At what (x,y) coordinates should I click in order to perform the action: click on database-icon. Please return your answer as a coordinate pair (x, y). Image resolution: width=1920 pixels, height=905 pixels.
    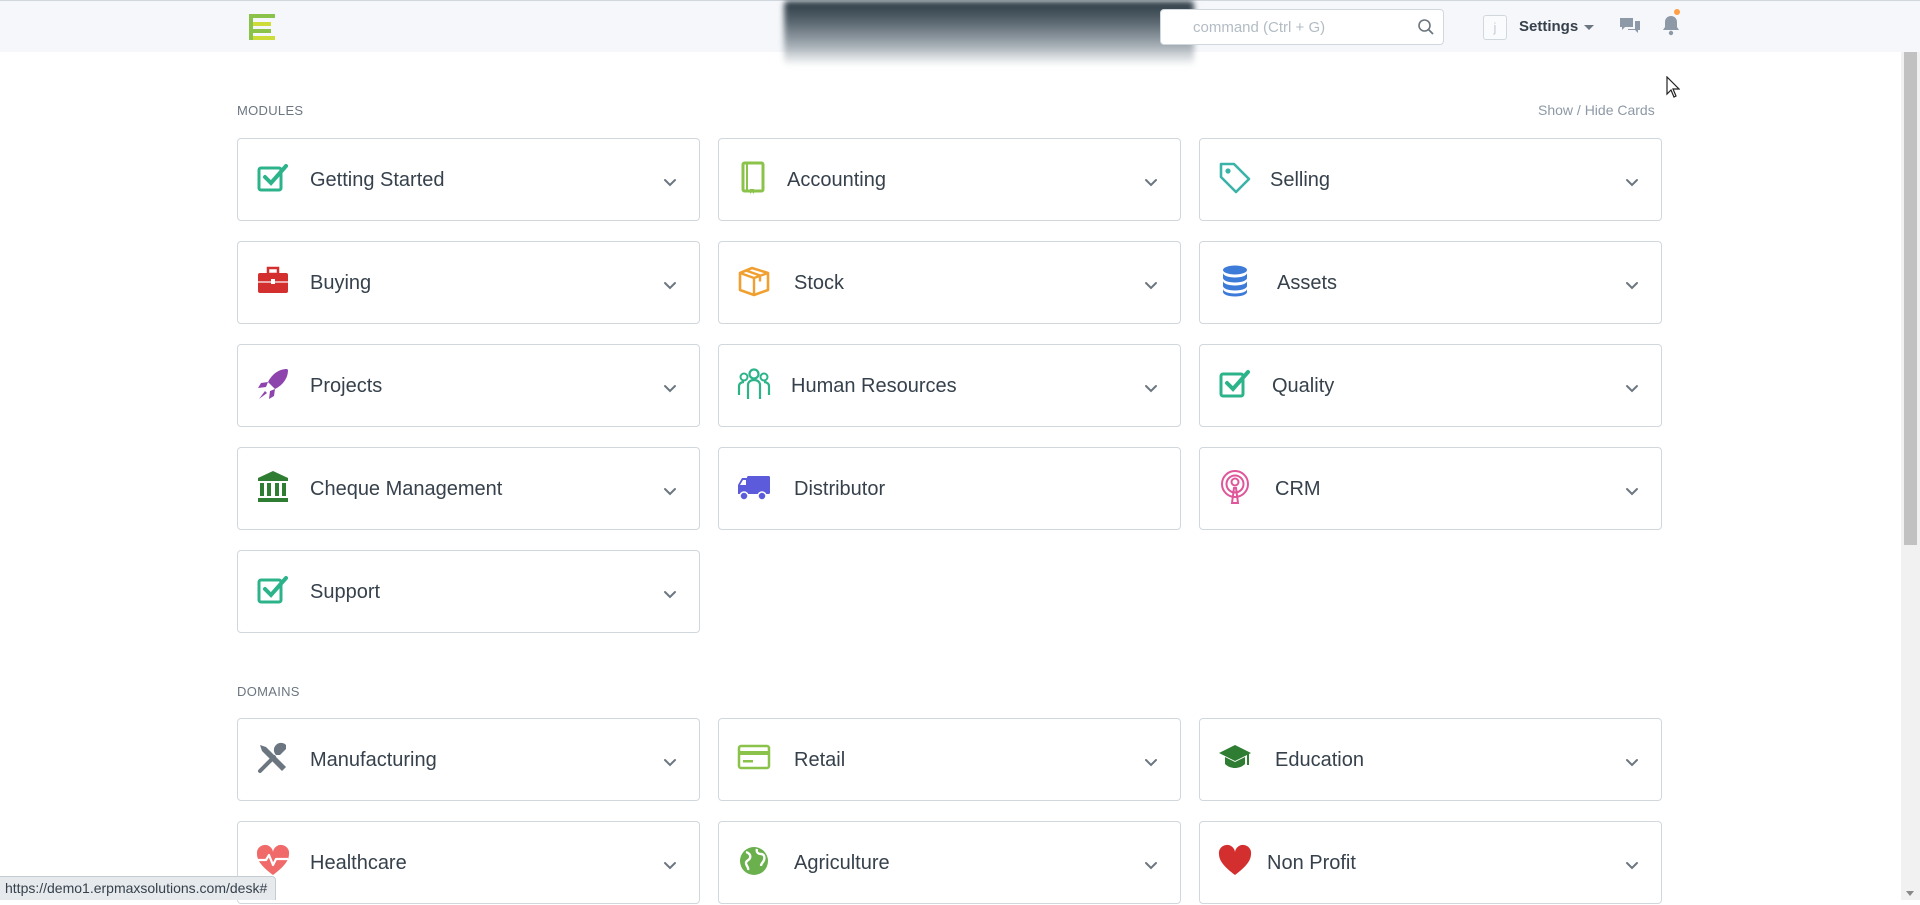
    Looking at the image, I should click on (1235, 281).